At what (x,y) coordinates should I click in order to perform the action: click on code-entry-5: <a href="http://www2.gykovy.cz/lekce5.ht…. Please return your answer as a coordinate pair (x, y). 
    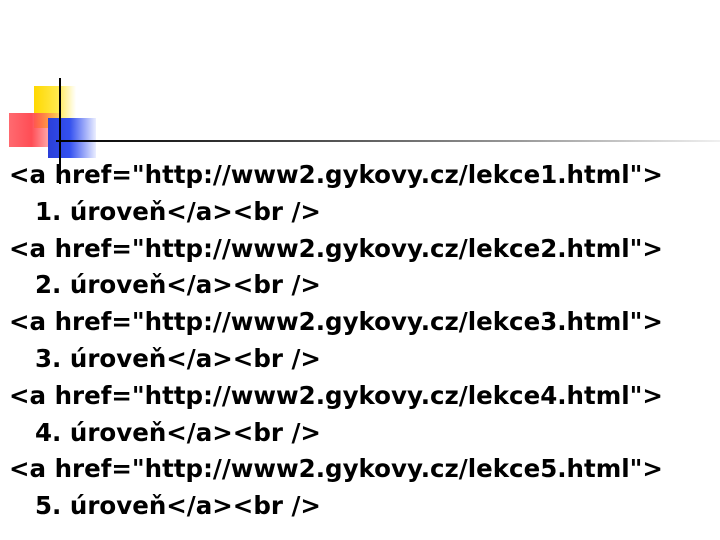
    Looking at the image, I should click on (361, 488).